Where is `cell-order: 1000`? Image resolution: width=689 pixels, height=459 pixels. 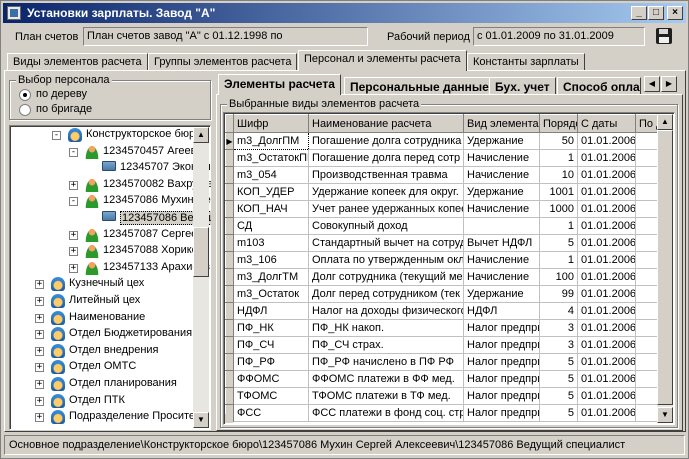 cell-order: 1000 is located at coordinates (558, 209).